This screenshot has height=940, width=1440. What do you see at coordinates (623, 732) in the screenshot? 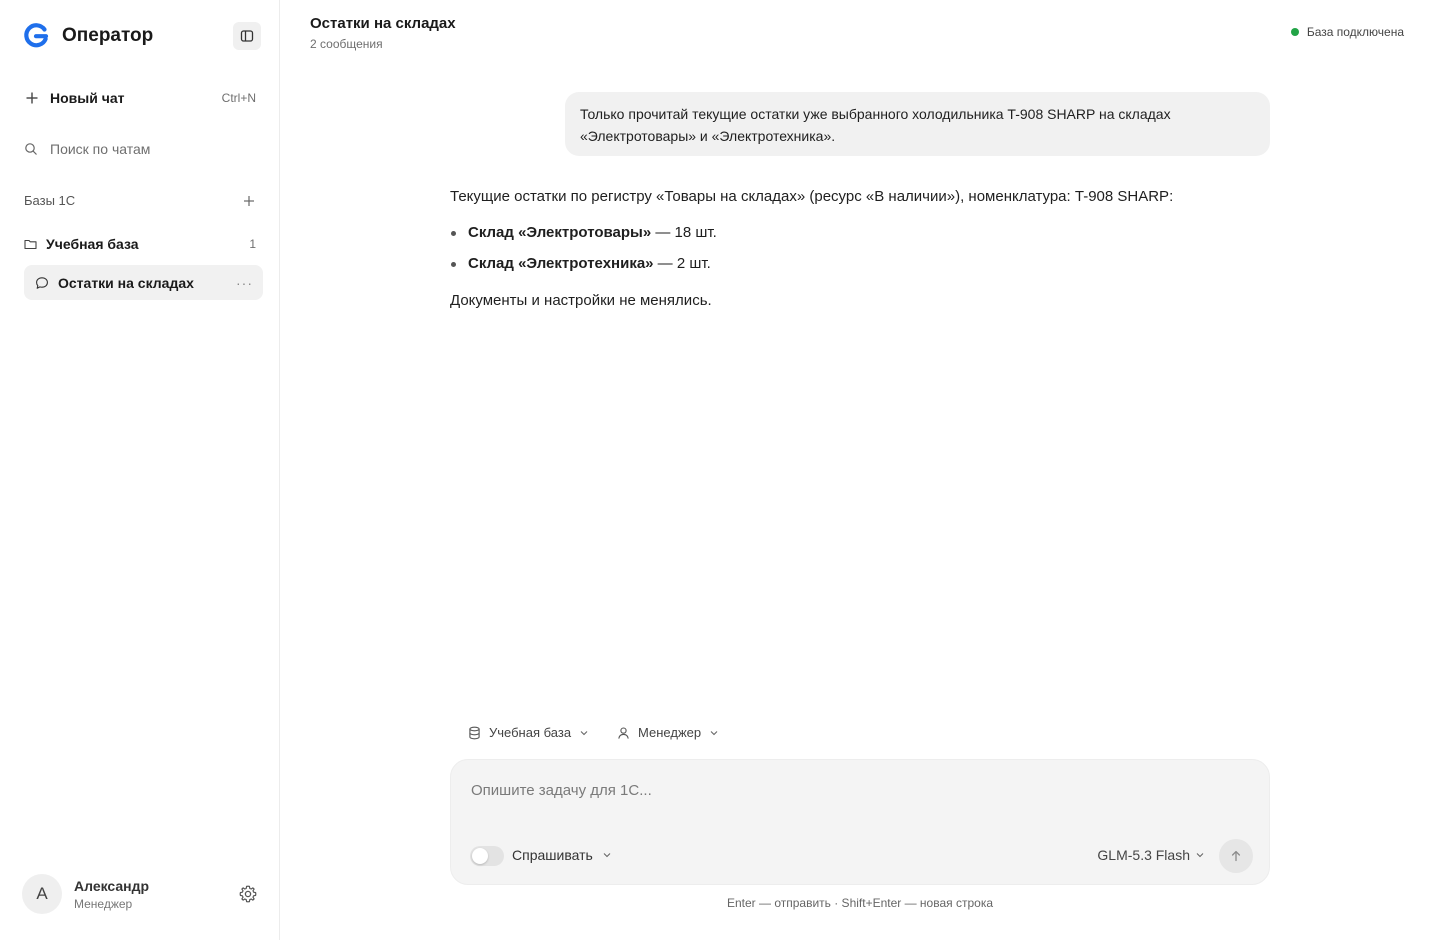
I see `user-icon` at bounding box center [623, 732].